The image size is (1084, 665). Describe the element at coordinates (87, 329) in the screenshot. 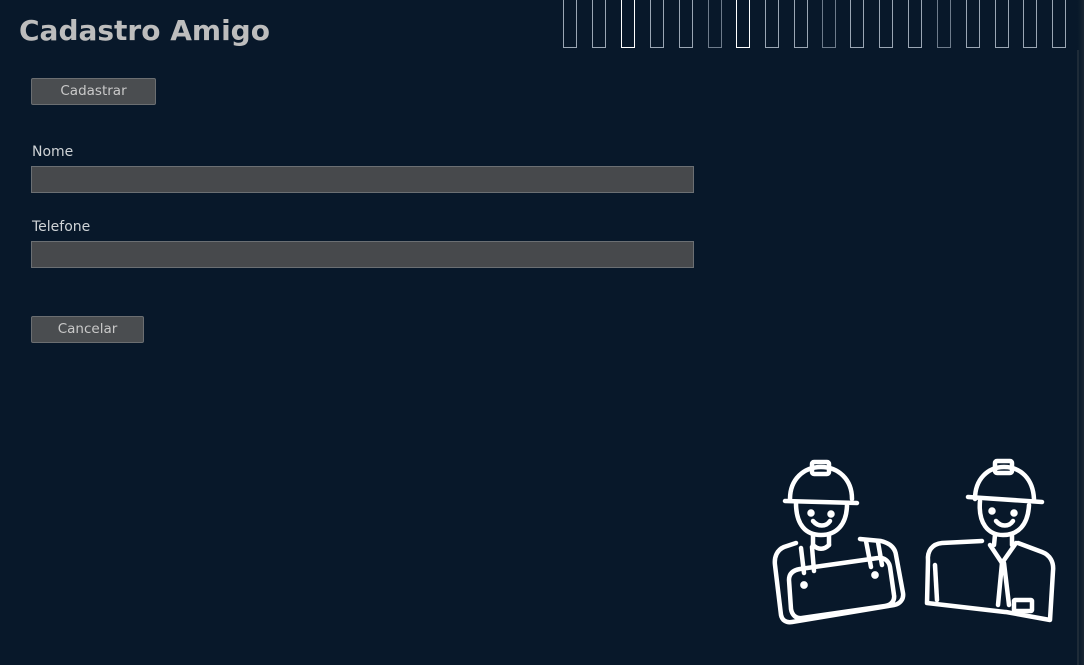

I see `cancelar-button: Cancelar` at that location.